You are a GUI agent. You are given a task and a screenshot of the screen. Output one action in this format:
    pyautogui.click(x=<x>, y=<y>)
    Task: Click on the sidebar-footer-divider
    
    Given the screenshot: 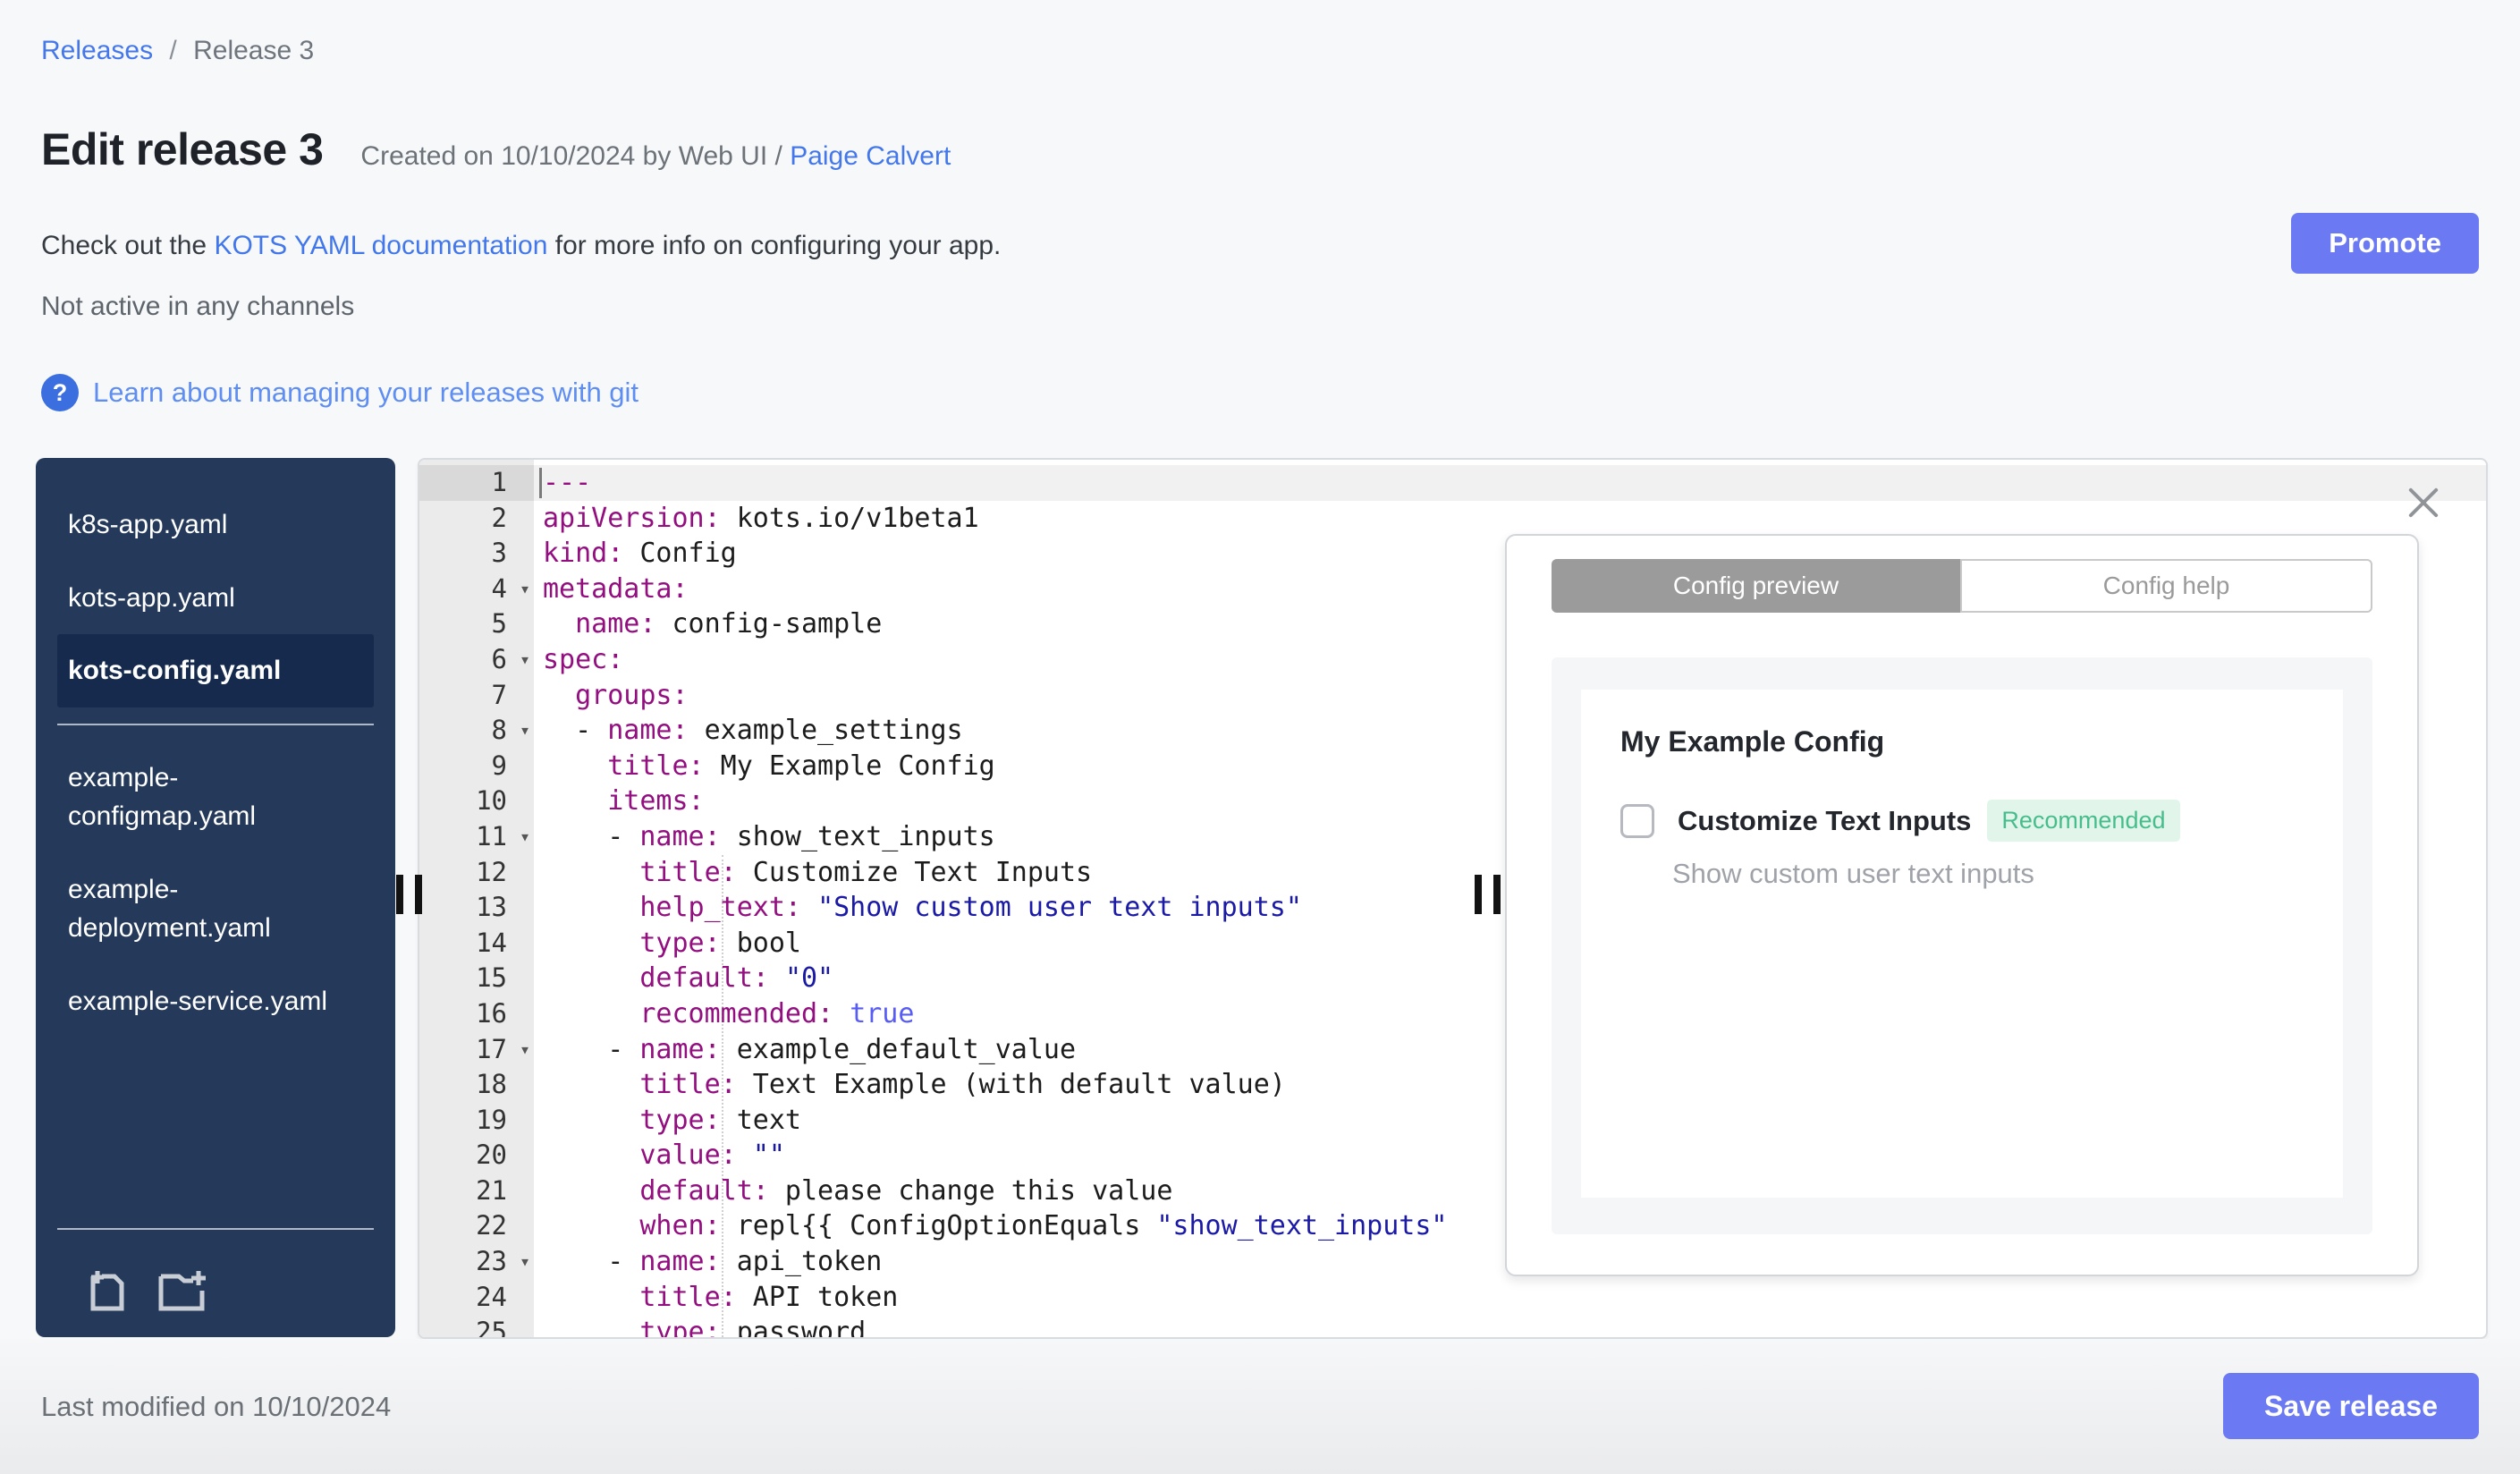 What is the action you would take?
    pyautogui.click(x=215, y=1229)
    